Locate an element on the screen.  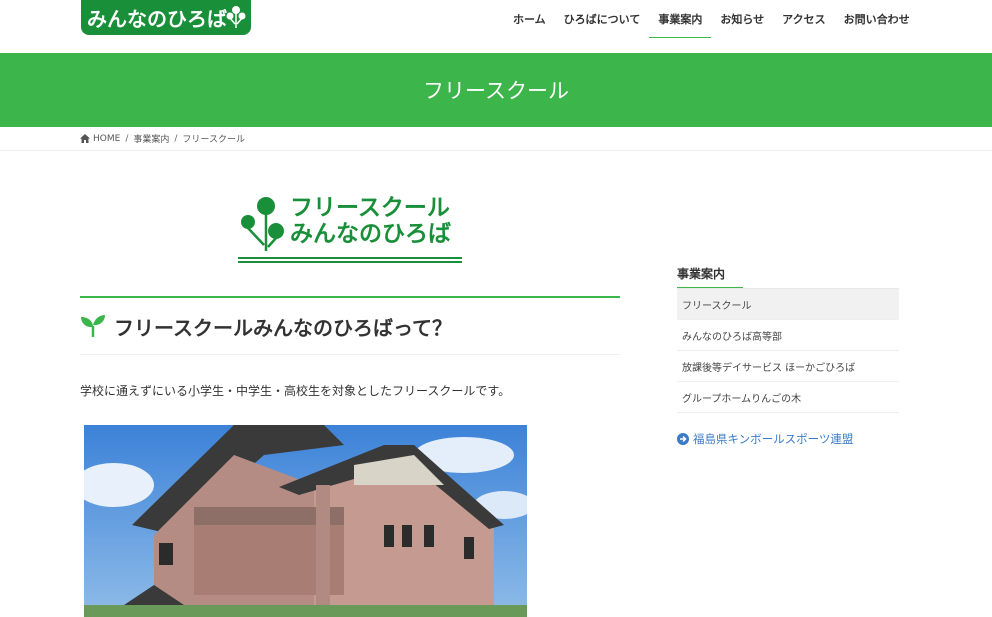
site-logo: みんなのひろば is located at coordinates (166, 17).